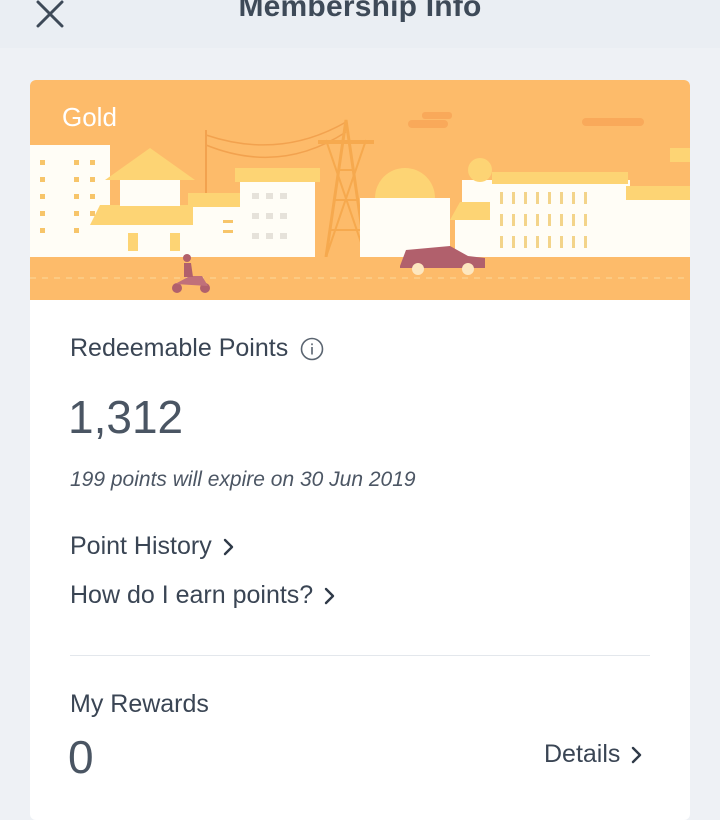 Image resolution: width=720 pixels, height=820 pixels. I want to click on earn-points-link: How do I earn points?, so click(203, 595).